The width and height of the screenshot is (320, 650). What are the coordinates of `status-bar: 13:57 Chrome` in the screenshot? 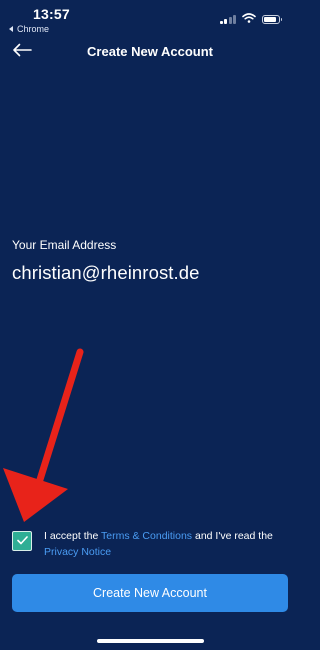 It's located at (150, 17).